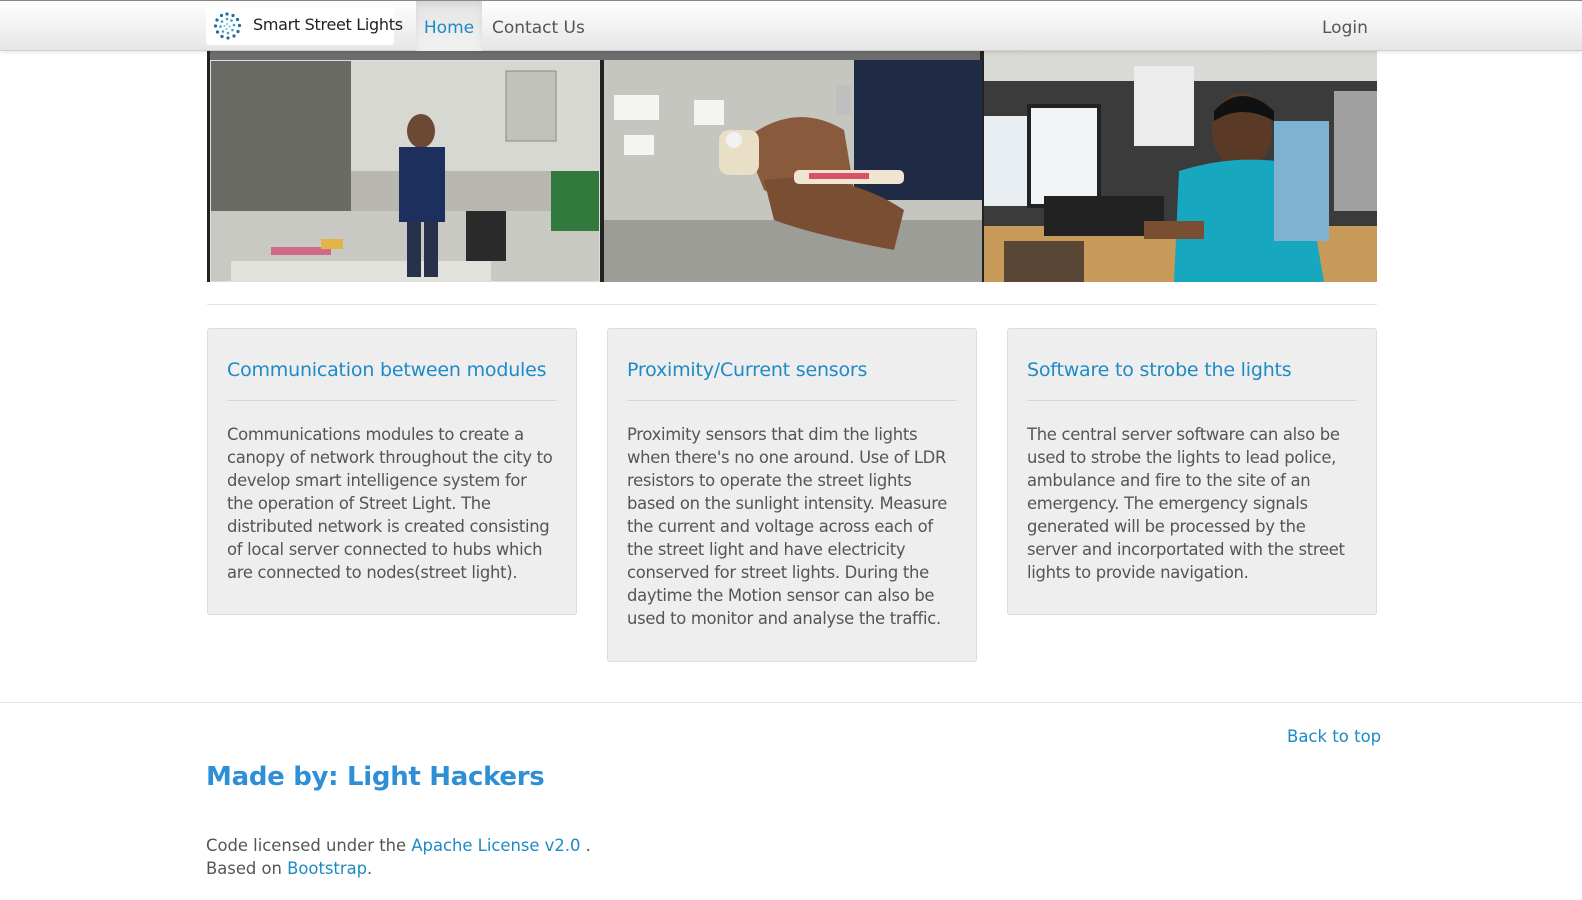  I want to click on nav-login-link: Login, so click(1345, 26).